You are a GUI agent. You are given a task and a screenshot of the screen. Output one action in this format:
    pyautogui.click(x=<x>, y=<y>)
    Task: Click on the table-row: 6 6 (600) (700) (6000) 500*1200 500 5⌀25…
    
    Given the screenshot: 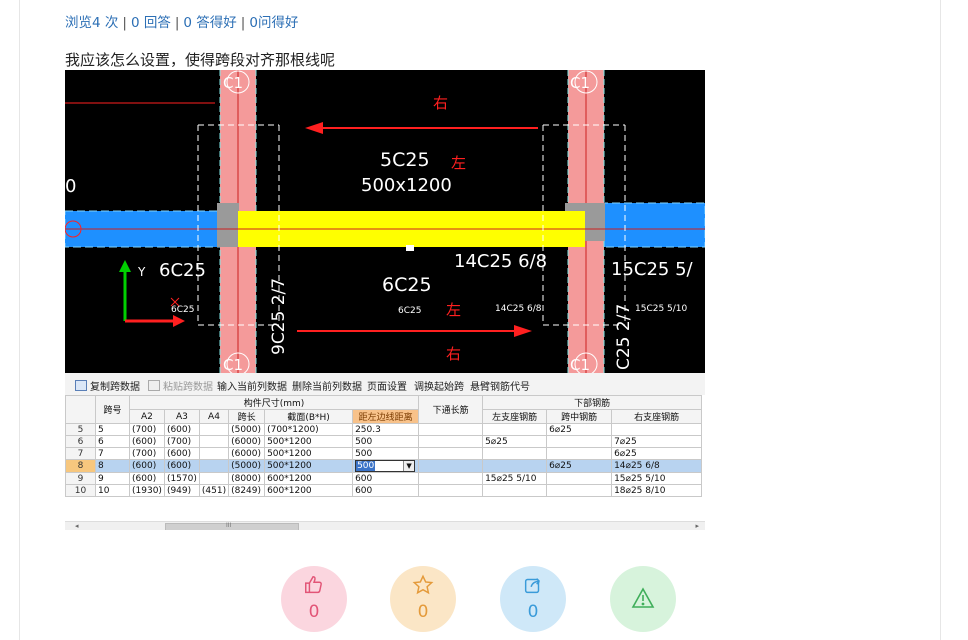 What is the action you would take?
    pyautogui.click(x=384, y=441)
    